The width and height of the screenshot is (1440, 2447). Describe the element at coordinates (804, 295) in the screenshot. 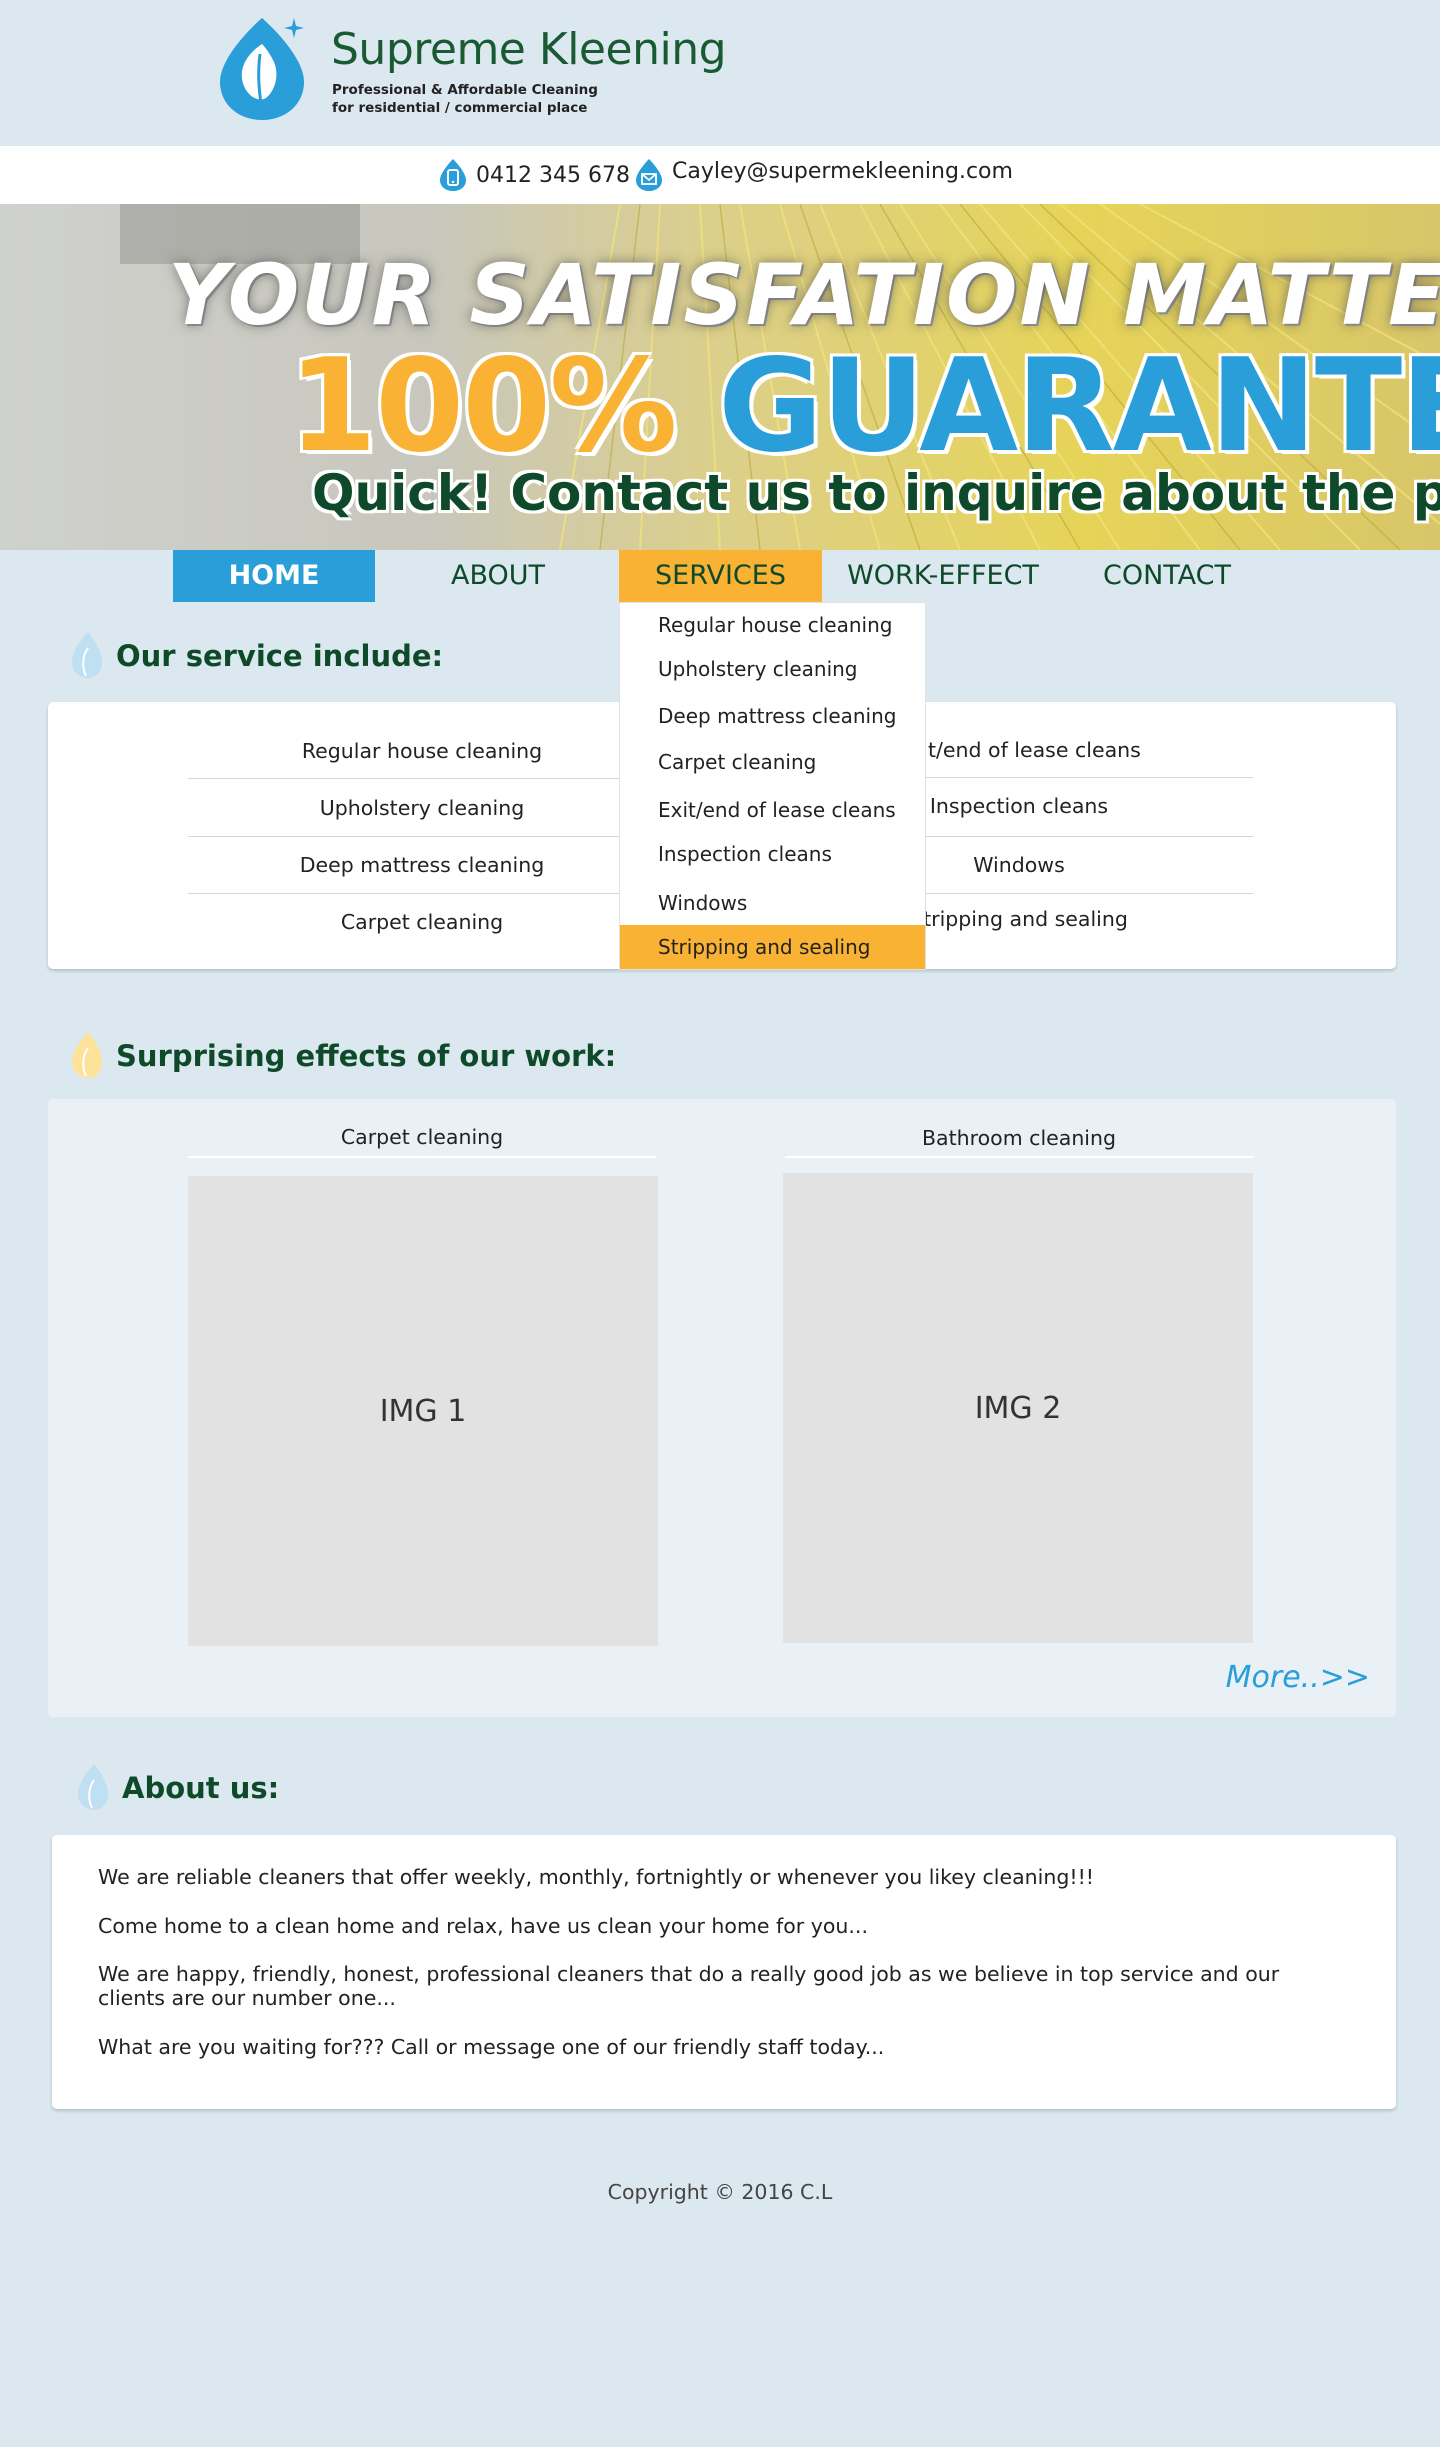

I see `hero-headline: YOUR SATISFATION MATTERS` at that location.